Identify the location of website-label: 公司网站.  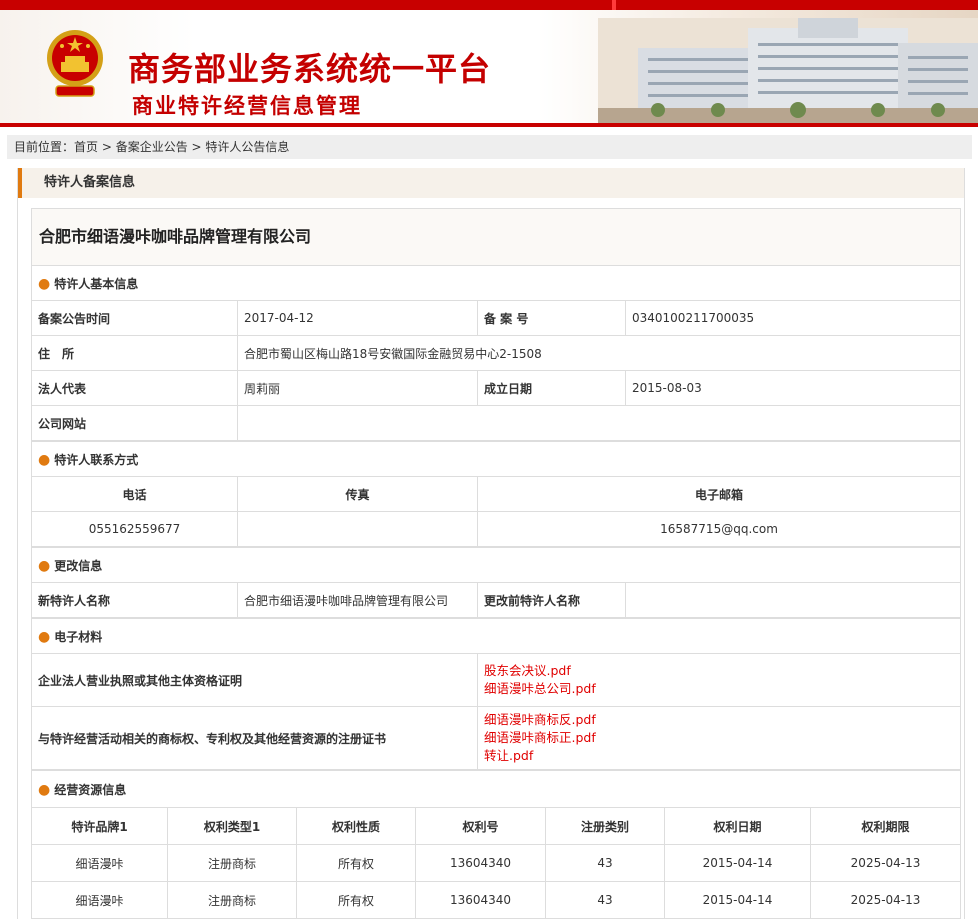
(134, 423).